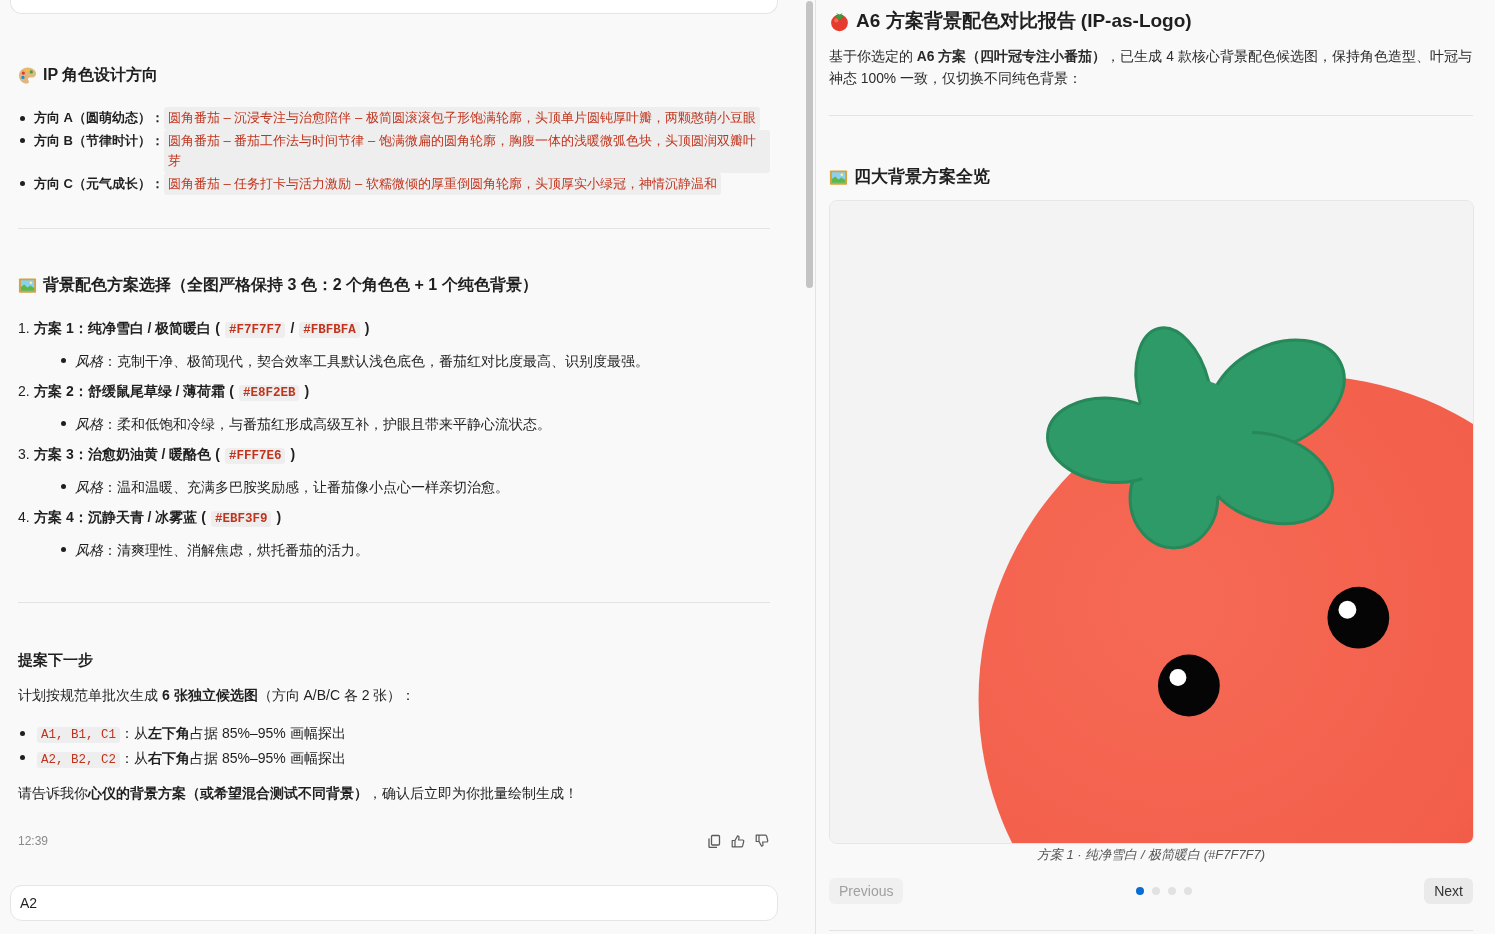 The height and width of the screenshot is (934, 1495). I want to click on style-note: 风格：柔和低饱和冷绿，与番茄红形成高级互补，护眼且带来平静心流状态。, so click(313, 424).